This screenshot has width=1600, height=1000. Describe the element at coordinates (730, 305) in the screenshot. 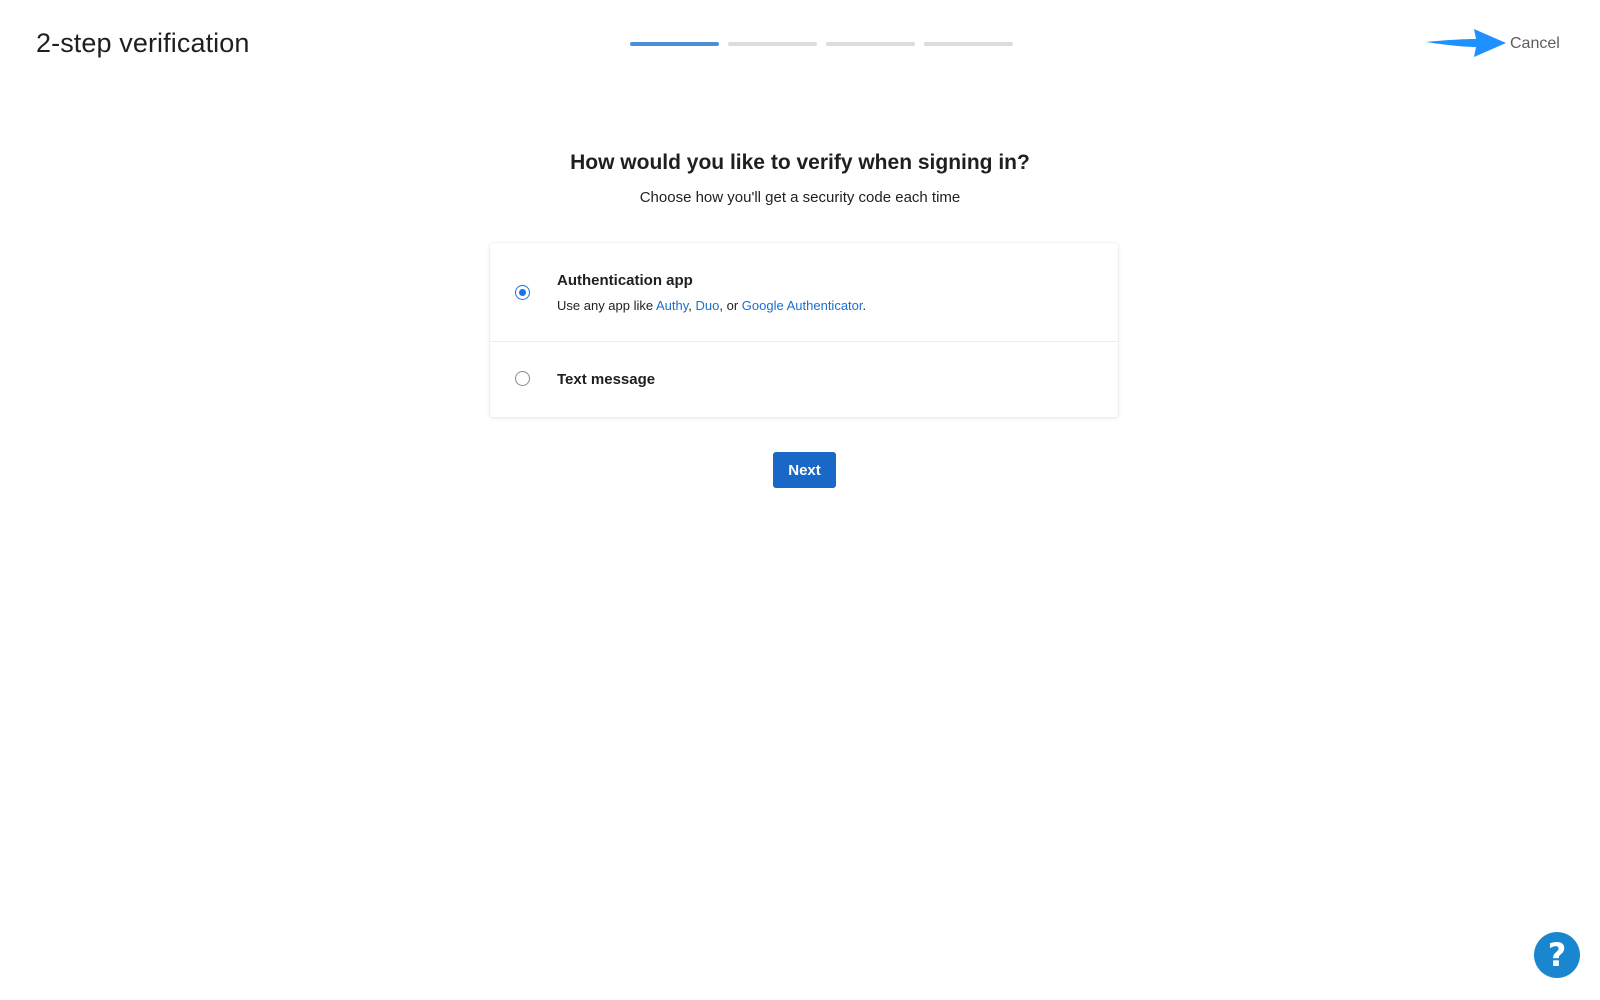

I see `description-separator: , or` at that location.